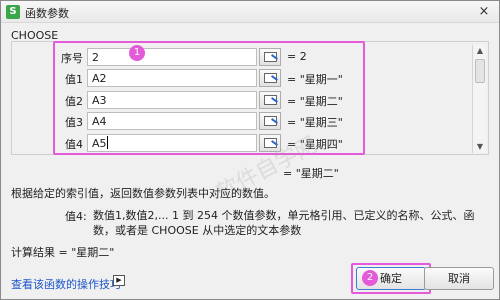  Describe the element at coordinates (459, 278) in the screenshot. I see `cancel-button: 取消` at that location.